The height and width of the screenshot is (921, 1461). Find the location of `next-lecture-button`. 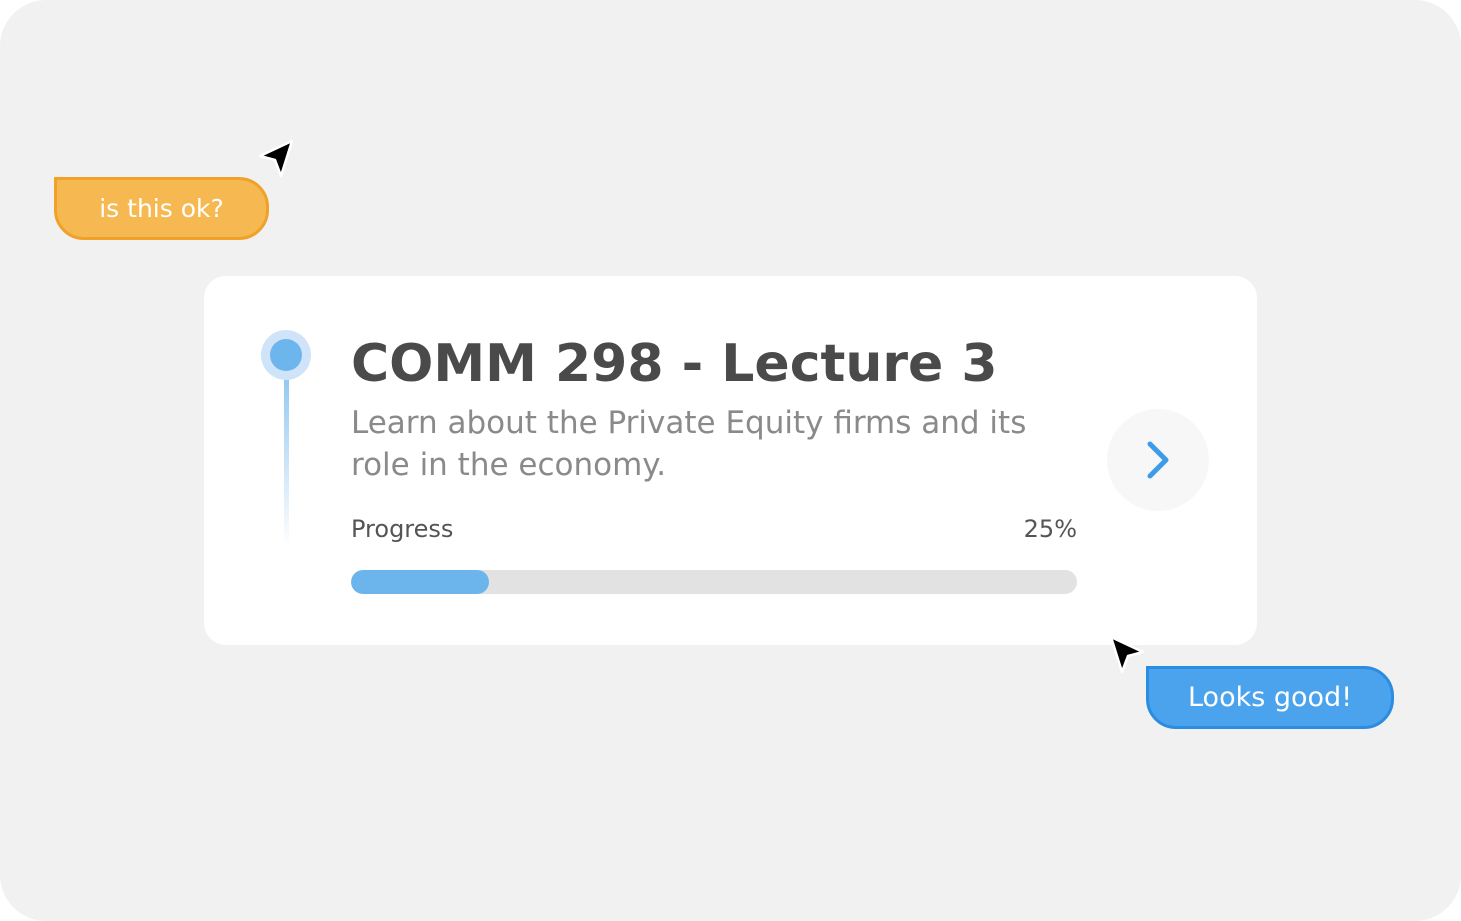

next-lecture-button is located at coordinates (1158, 460).